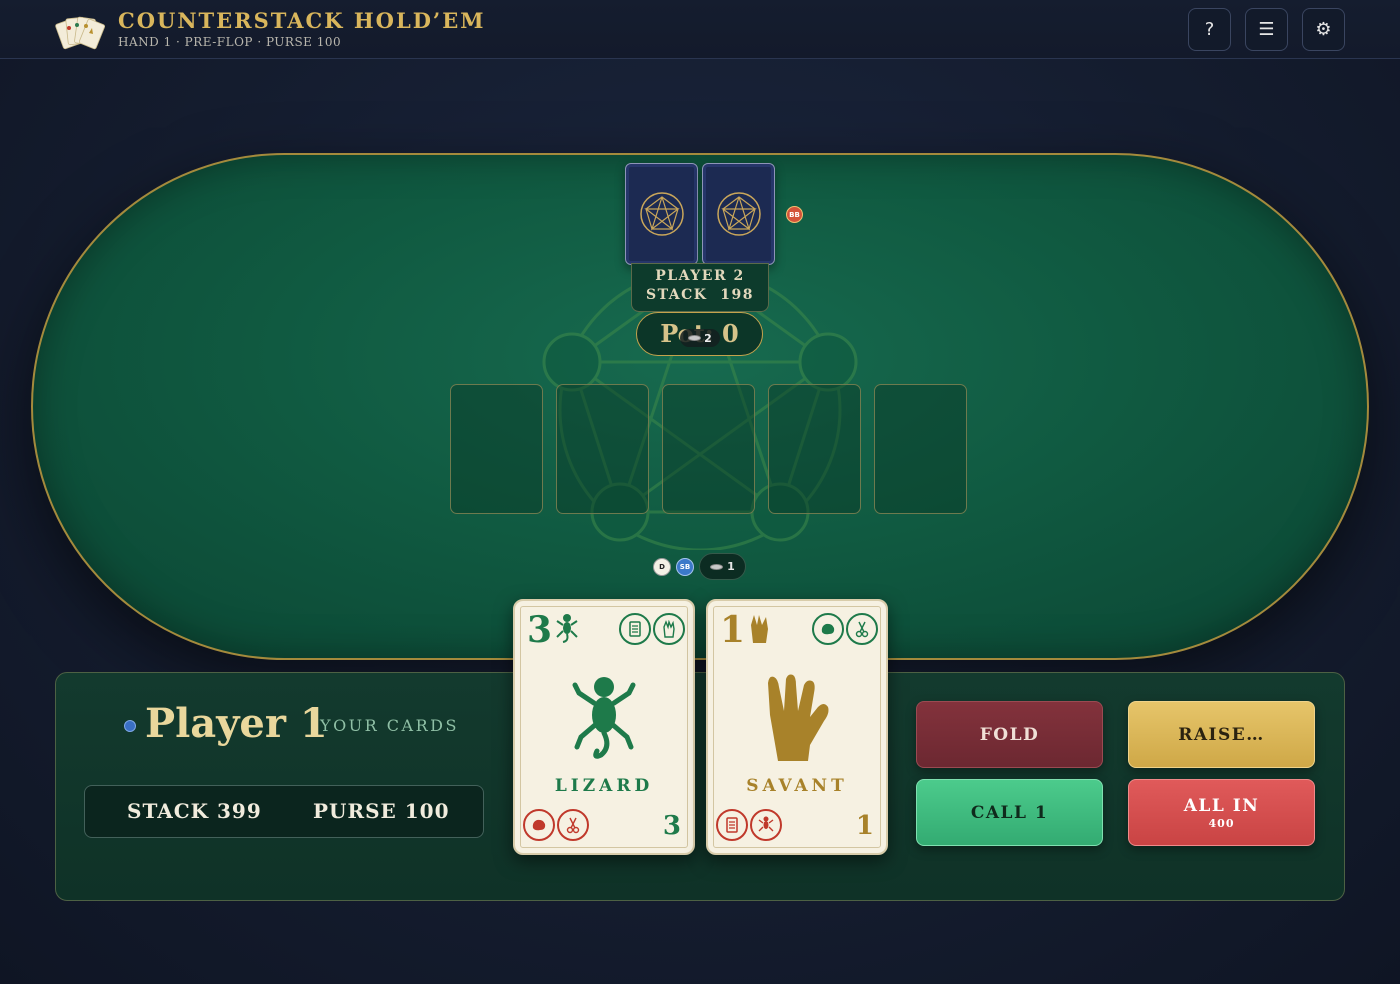  Describe the element at coordinates (1221, 823) in the screenshot. I see `all-in-amount: 400` at that location.